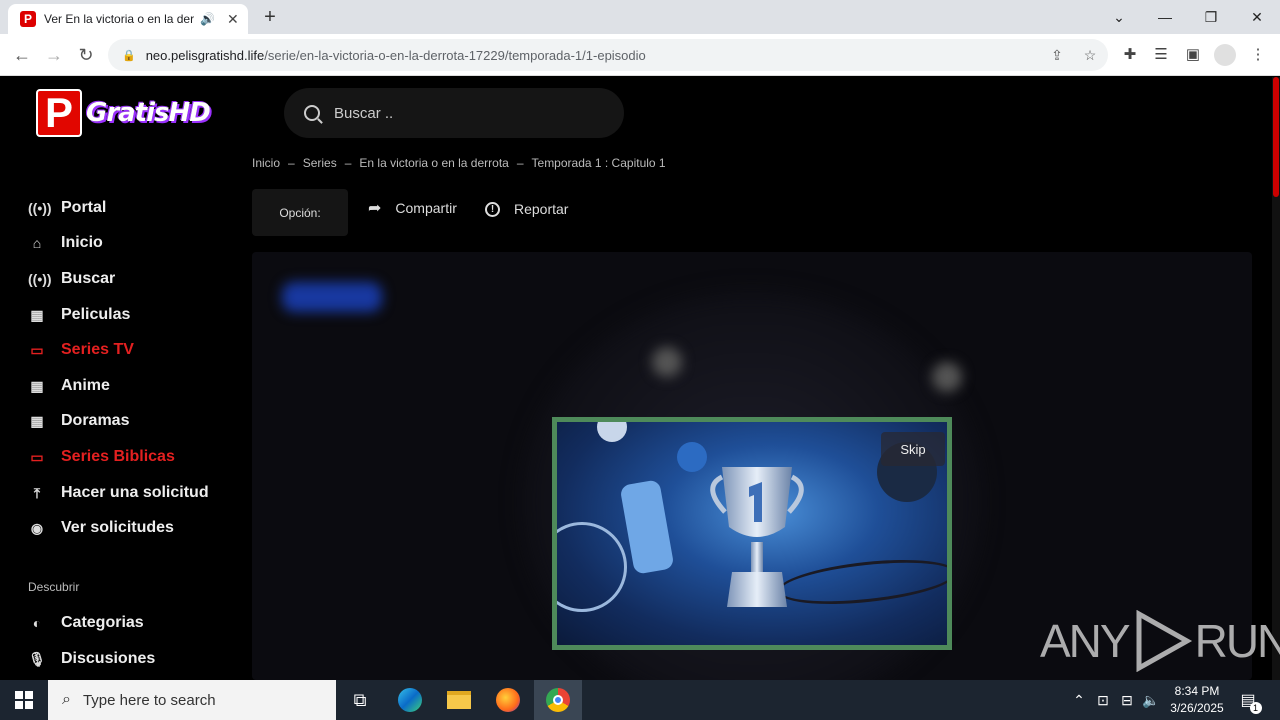 The image size is (1280, 720). What do you see at coordinates (464, 113) in the screenshot?
I see `search-input` at bounding box center [464, 113].